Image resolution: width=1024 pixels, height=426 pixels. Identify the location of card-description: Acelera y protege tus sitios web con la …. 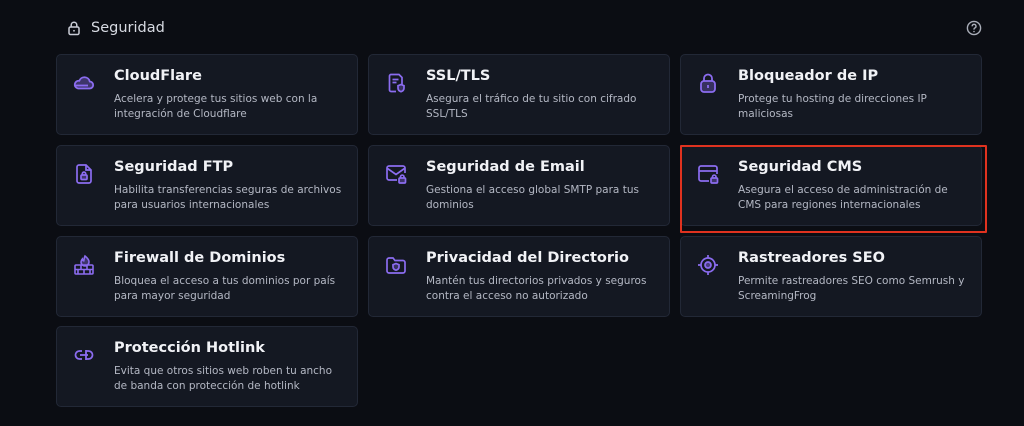
(216, 106).